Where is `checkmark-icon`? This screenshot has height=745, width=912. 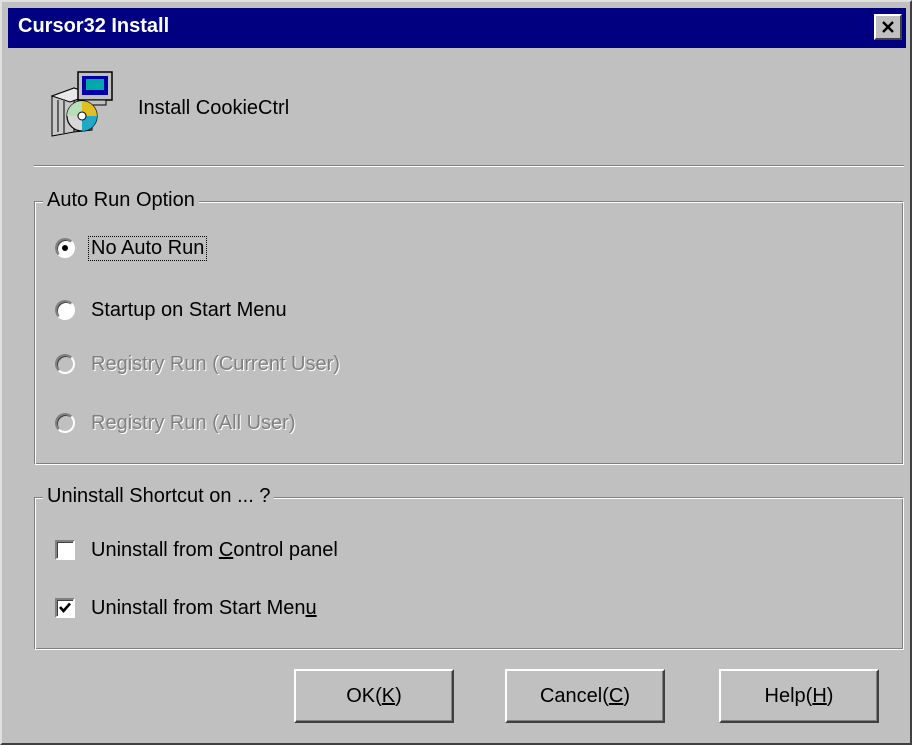
checkmark-icon is located at coordinates (65, 607).